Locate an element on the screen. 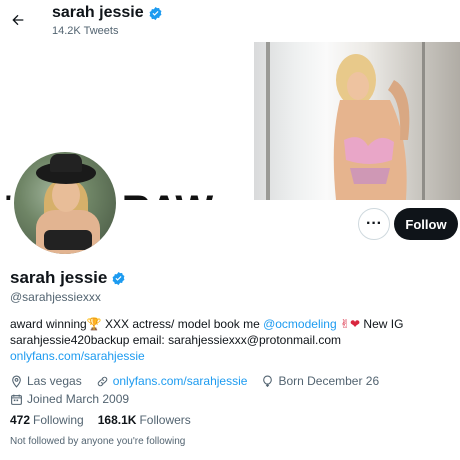 The image size is (460, 460). follow-button: Follow is located at coordinates (426, 224).